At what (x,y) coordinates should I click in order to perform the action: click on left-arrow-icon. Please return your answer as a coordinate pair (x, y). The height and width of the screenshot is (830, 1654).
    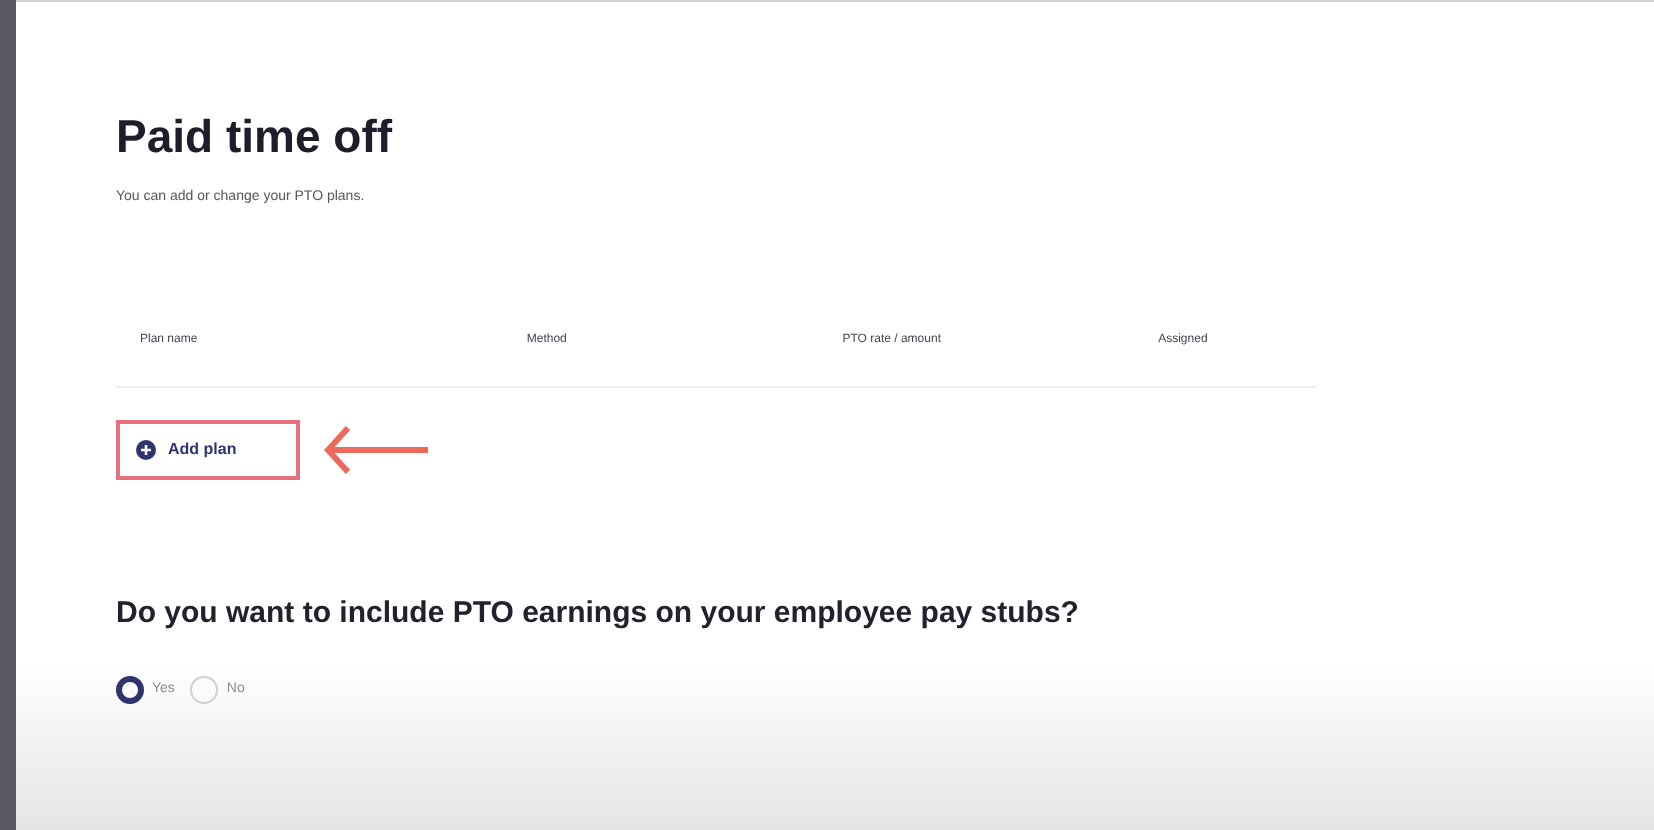
    Looking at the image, I should click on (376, 449).